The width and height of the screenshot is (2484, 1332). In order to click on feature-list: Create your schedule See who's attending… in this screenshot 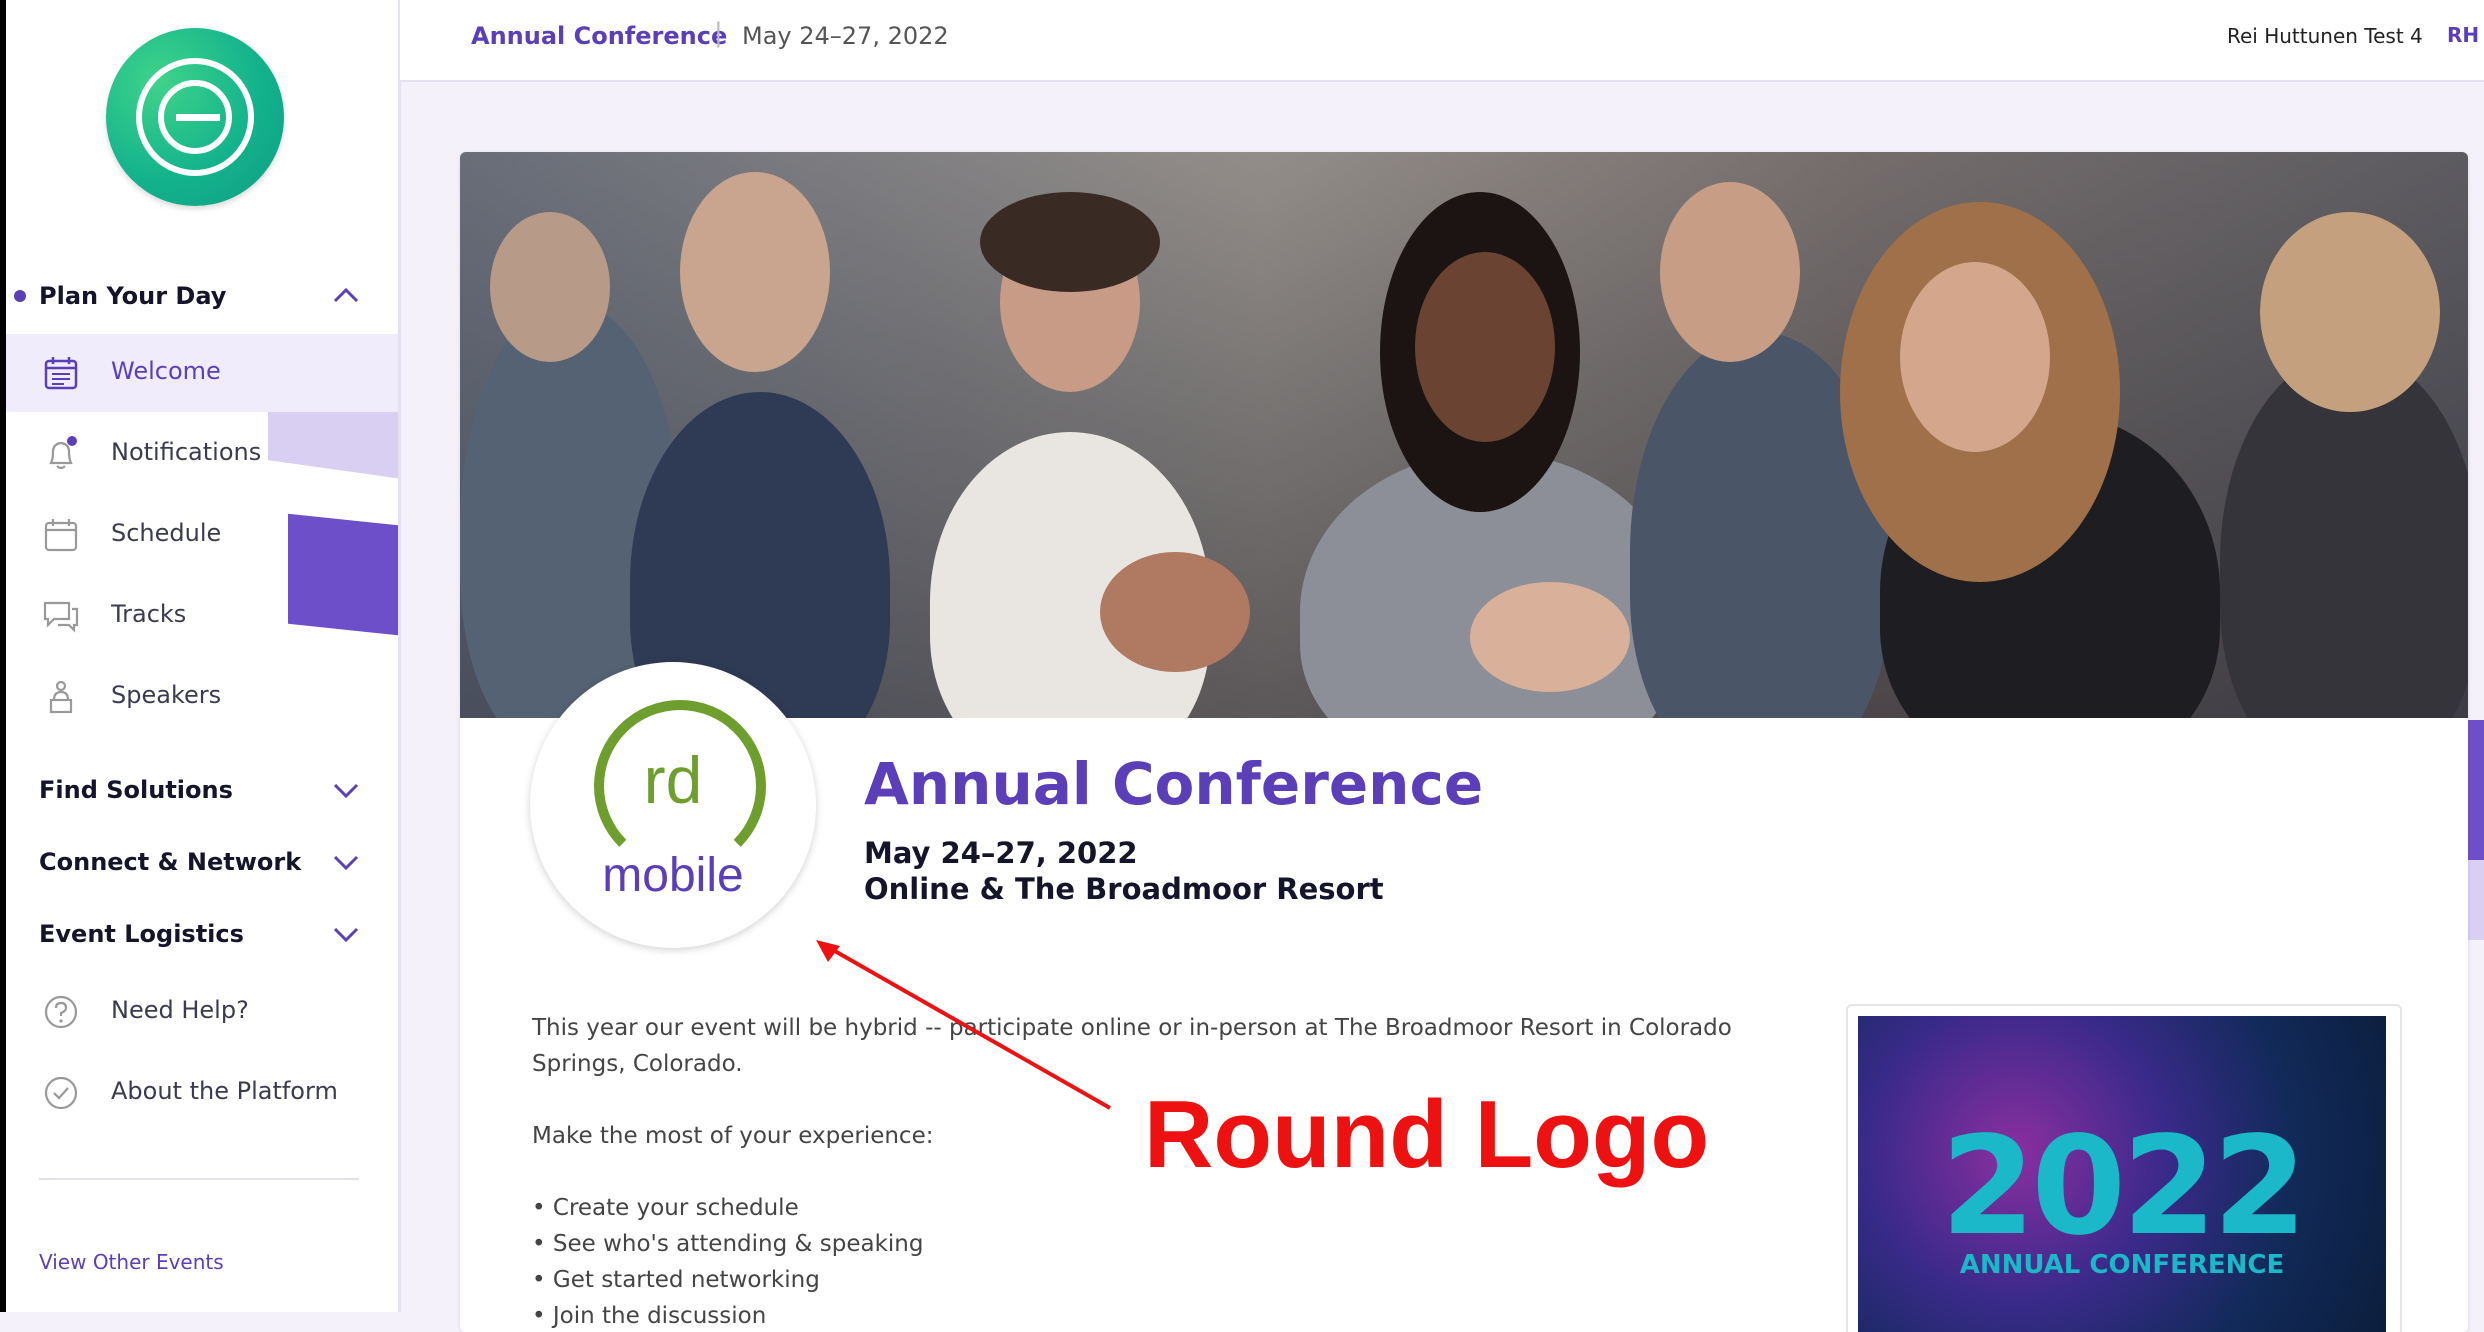, I will do `click(1152, 1261)`.